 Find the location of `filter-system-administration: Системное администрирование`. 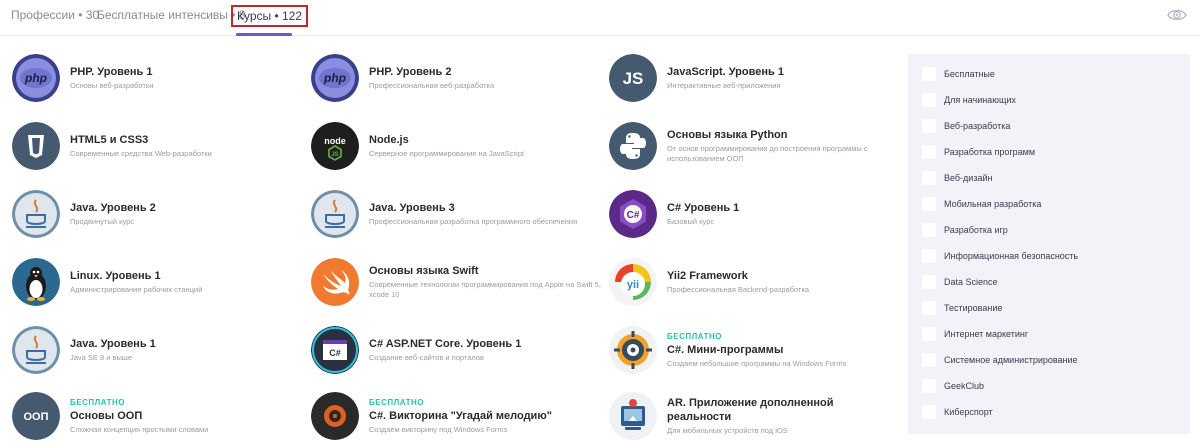

filter-system-administration: Системное администрирование is located at coordinates (1000, 360).